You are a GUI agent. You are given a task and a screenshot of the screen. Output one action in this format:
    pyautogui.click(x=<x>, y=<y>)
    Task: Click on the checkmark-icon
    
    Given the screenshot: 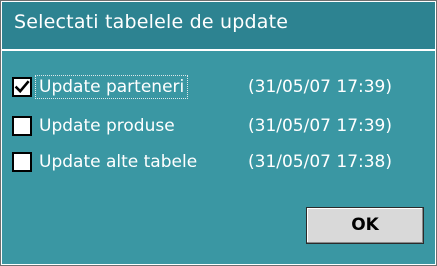 What is the action you would take?
    pyautogui.click(x=22, y=87)
    